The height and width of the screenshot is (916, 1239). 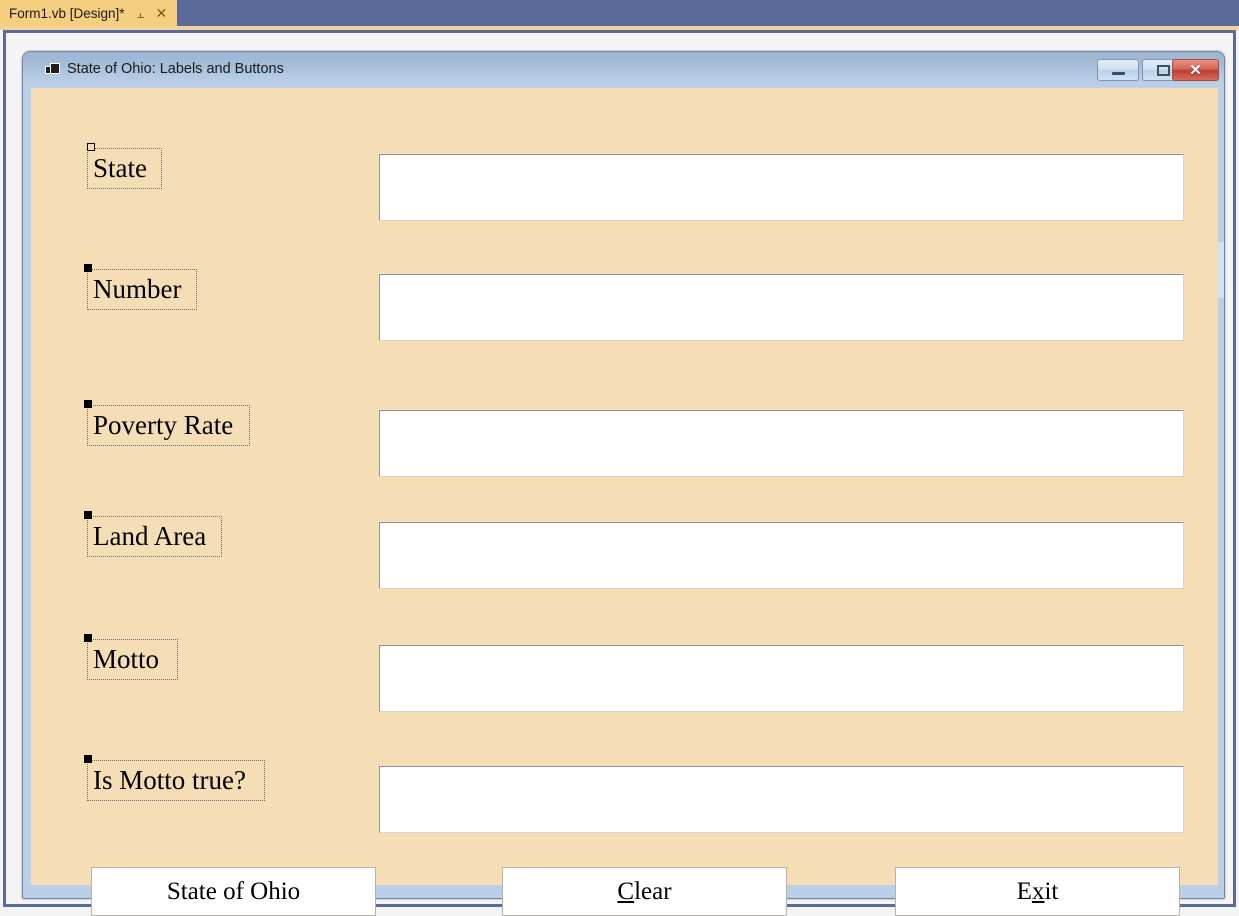 What do you see at coordinates (142, 289) in the screenshot?
I see `label-number: Number` at bounding box center [142, 289].